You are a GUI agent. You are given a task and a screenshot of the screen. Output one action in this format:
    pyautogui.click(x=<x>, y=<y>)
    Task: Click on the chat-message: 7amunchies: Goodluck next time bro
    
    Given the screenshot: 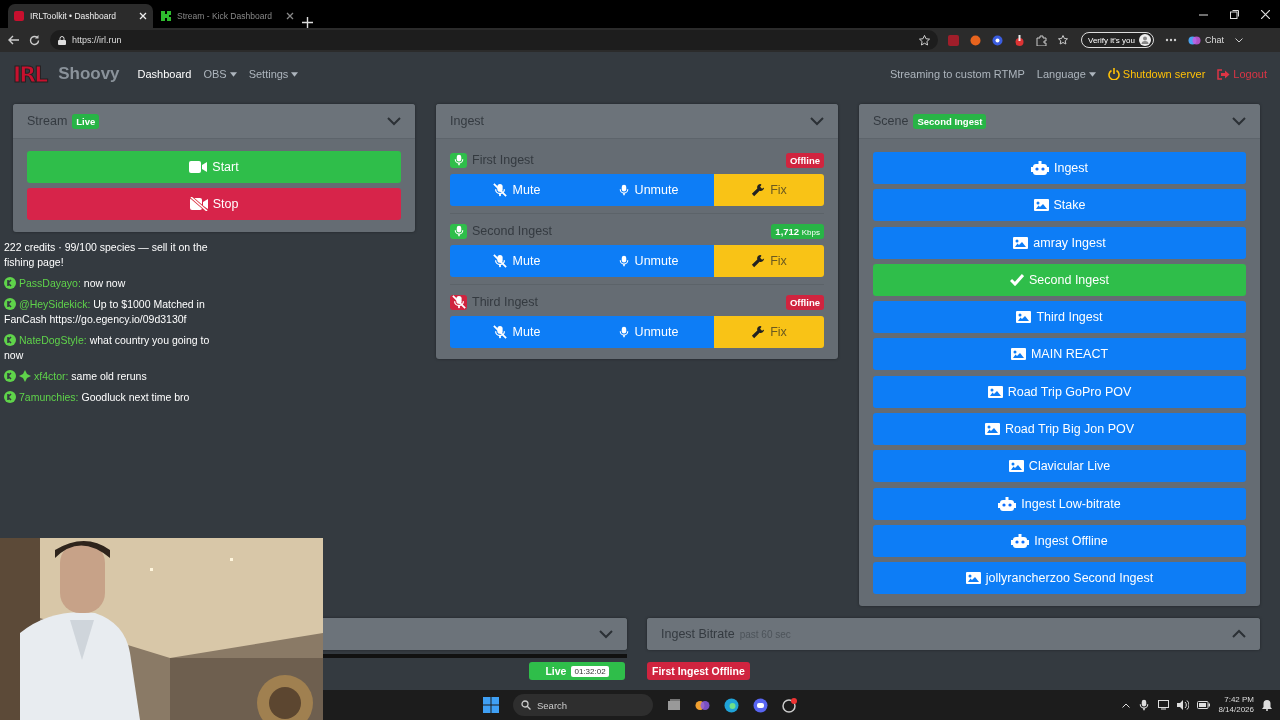 What is the action you would take?
    pyautogui.click(x=111, y=397)
    